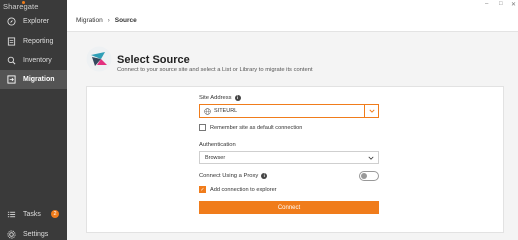 The height and width of the screenshot is (240, 518). I want to click on add-explorer-row: ✓ Add connection to explorer, so click(238, 189).